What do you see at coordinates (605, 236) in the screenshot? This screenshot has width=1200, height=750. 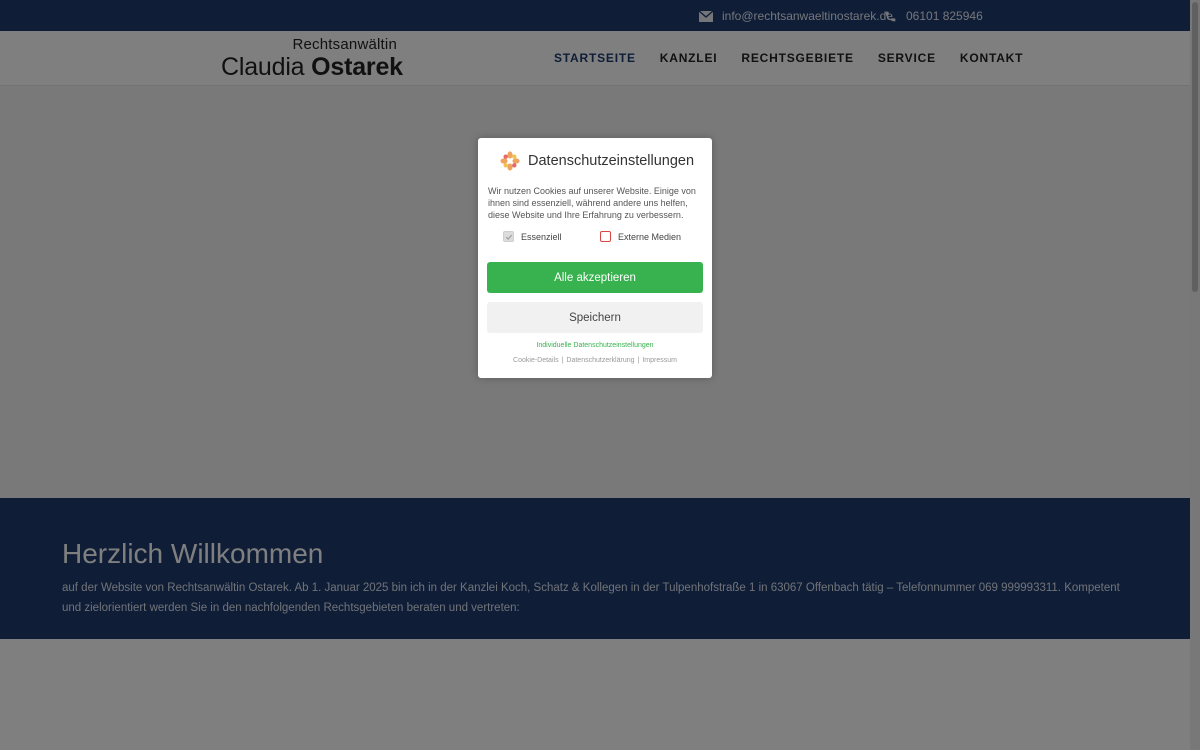 I see `checkbox-externe-medien` at bounding box center [605, 236].